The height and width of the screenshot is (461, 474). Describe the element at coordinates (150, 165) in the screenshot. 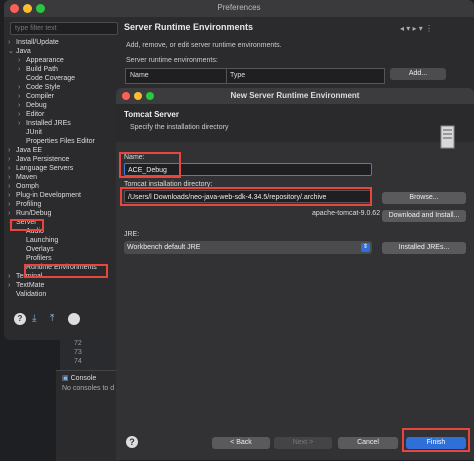

I see `highlight-name` at that location.